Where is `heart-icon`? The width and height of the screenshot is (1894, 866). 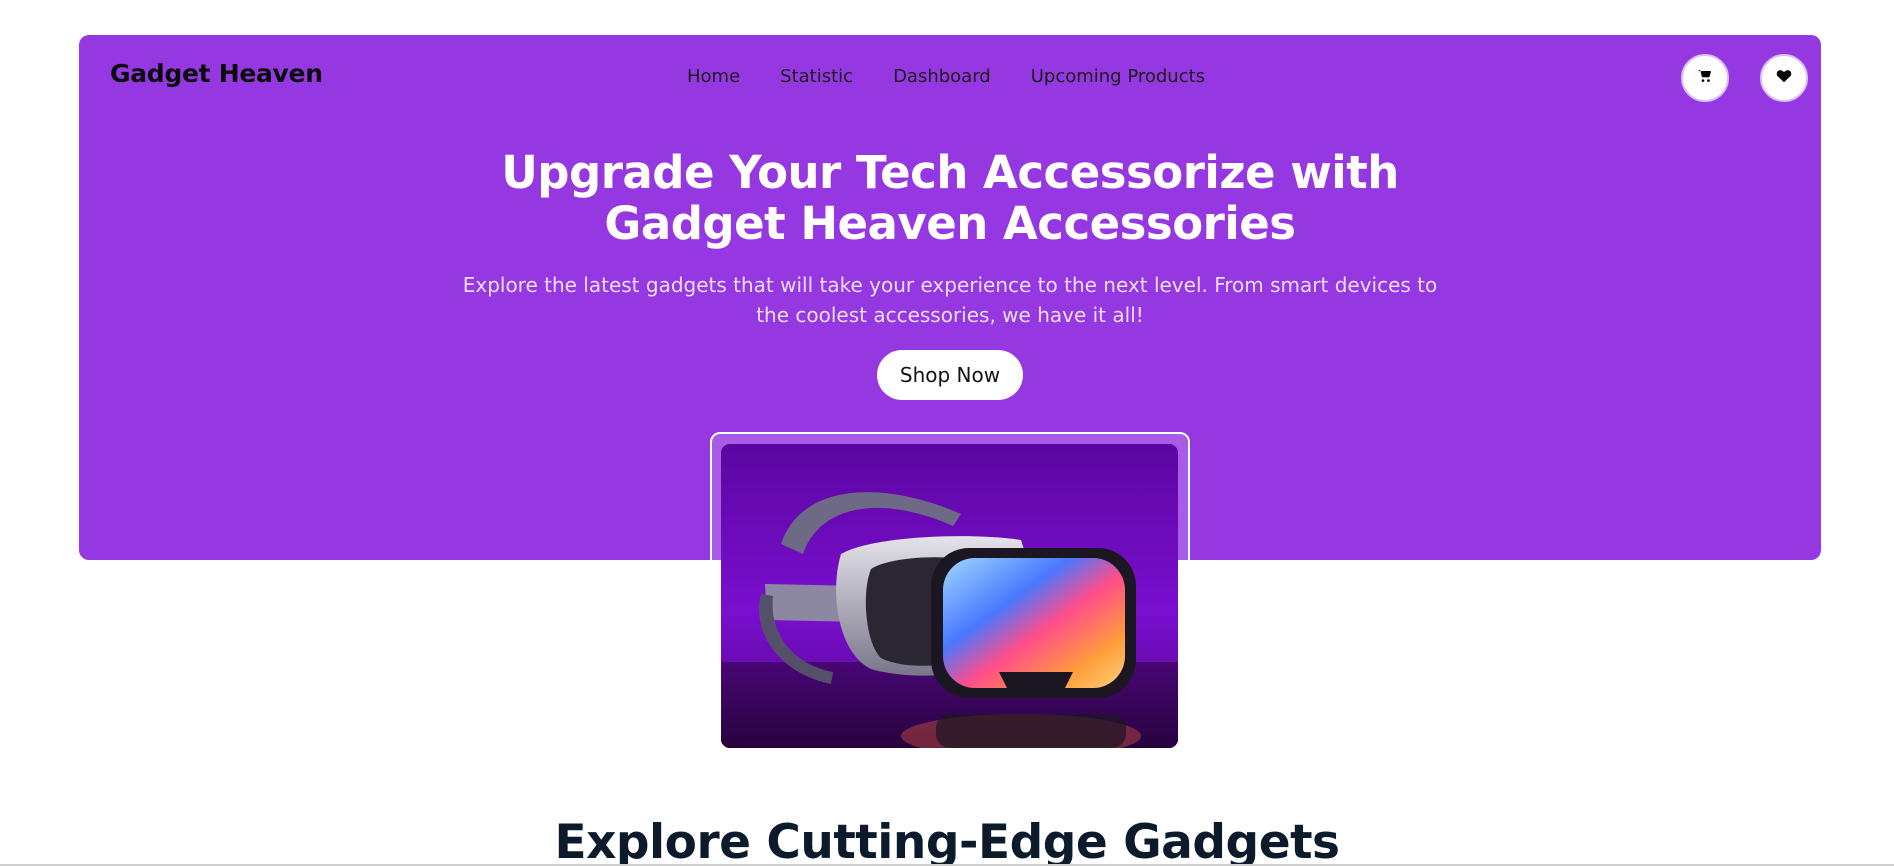
heart-icon is located at coordinates (1784, 78).